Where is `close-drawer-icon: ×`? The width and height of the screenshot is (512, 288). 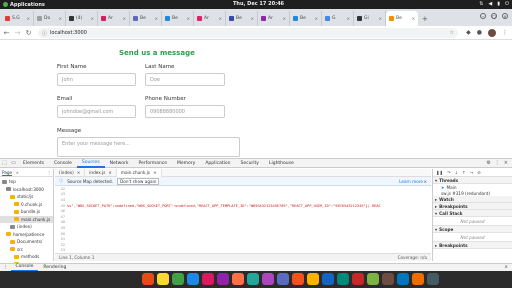 close-drawer-icon: × is located at coordinates (508, 267).